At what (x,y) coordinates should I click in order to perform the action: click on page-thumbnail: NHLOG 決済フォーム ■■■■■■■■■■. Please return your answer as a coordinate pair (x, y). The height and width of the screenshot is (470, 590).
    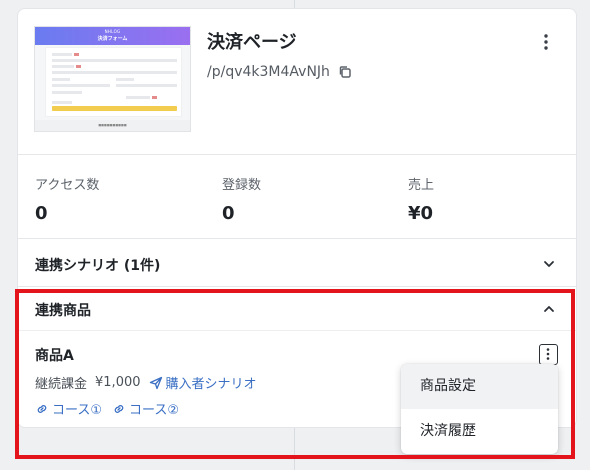
    Looking at the image, I should click on (112, 79).